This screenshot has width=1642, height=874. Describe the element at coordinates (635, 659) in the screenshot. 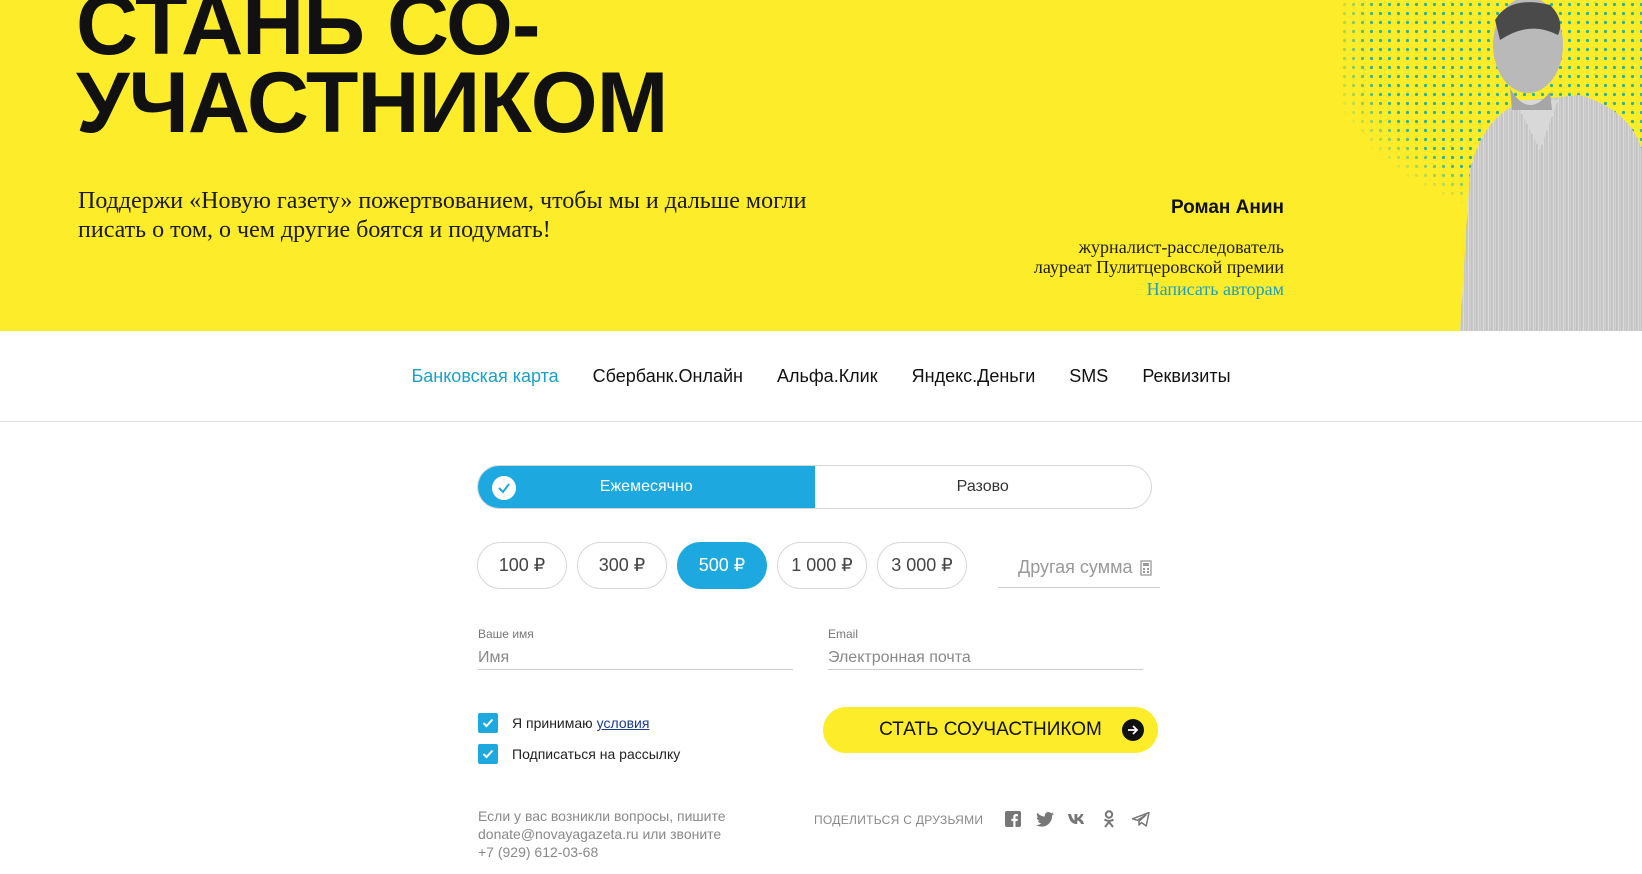

I see `name-input` at that location.